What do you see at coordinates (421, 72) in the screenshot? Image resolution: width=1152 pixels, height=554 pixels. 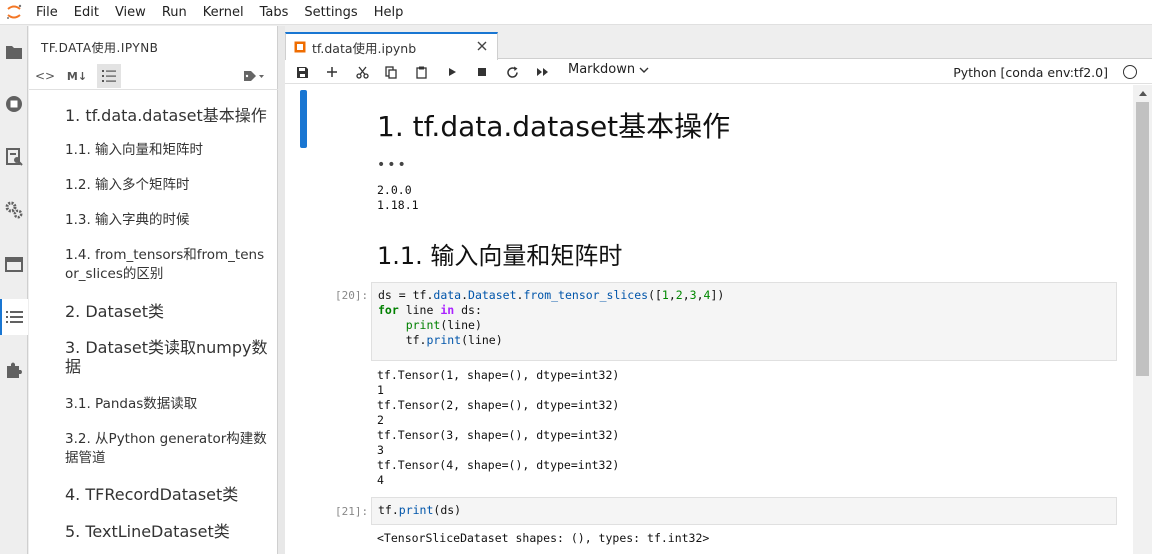 I see `paste-icon` at bounding box center [421, 72].